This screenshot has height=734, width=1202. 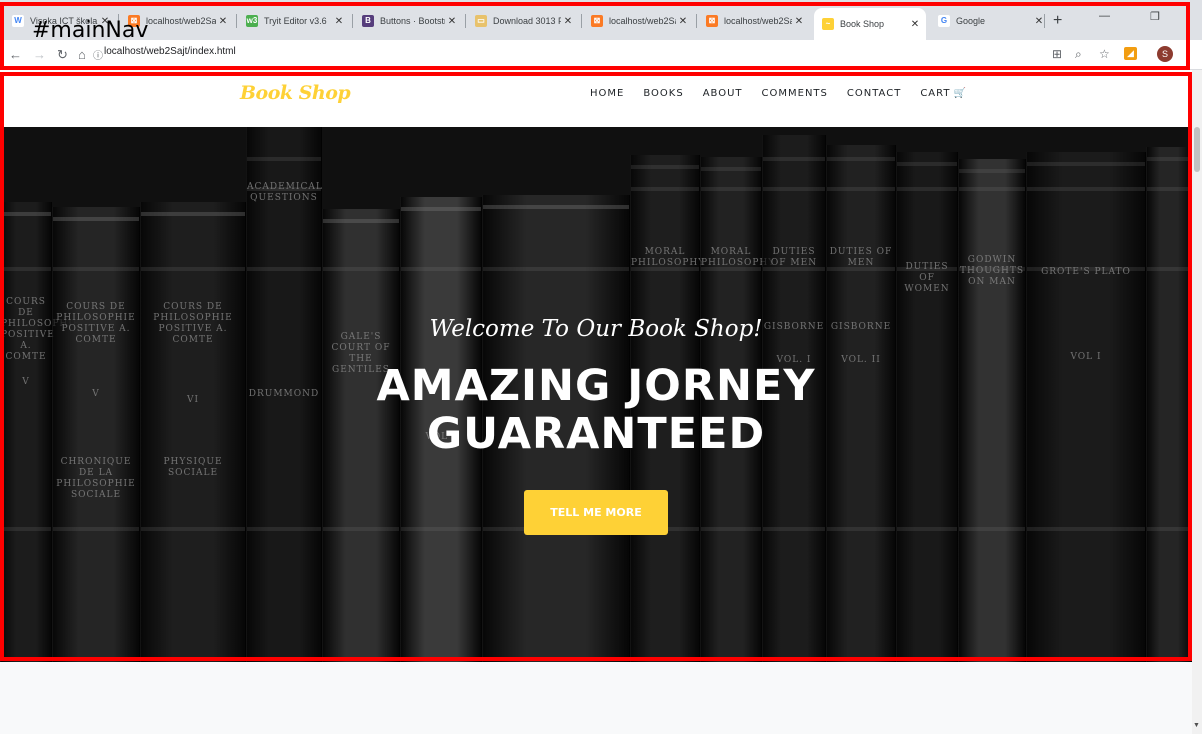 What do you see at coordinates (1104, 54) in the screenshot?
I see `bookmark-star-icon: ☆` at bounding box center [1104, 54].